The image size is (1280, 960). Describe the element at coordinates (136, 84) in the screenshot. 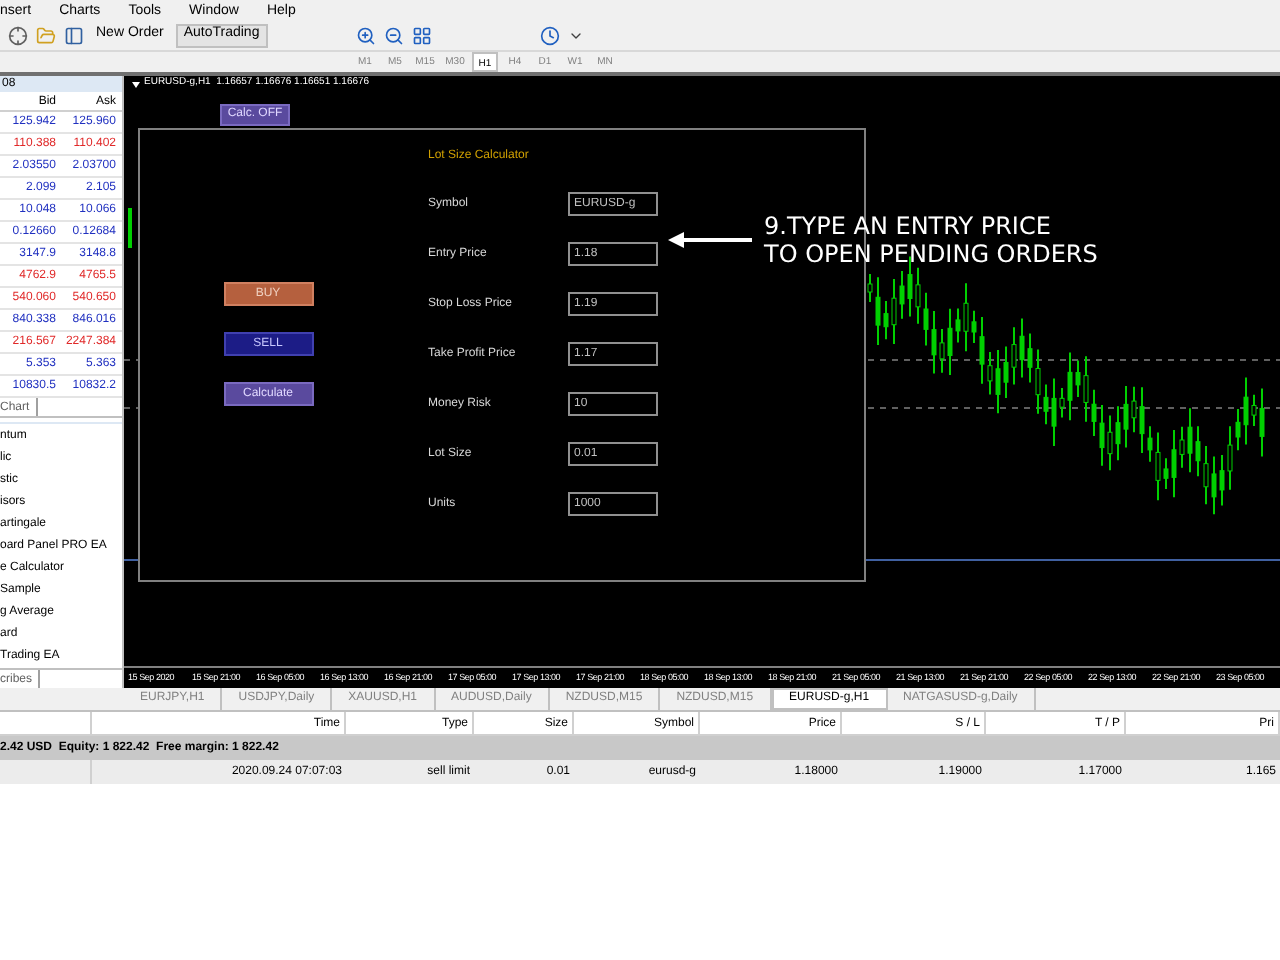

I see `dropdown-triangle-icon` at that location.